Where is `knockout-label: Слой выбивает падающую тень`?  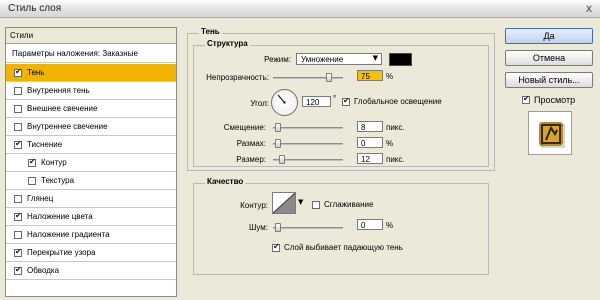 knockout-label: Слой выбивает падающую тень is located at coordinates (343, 247).